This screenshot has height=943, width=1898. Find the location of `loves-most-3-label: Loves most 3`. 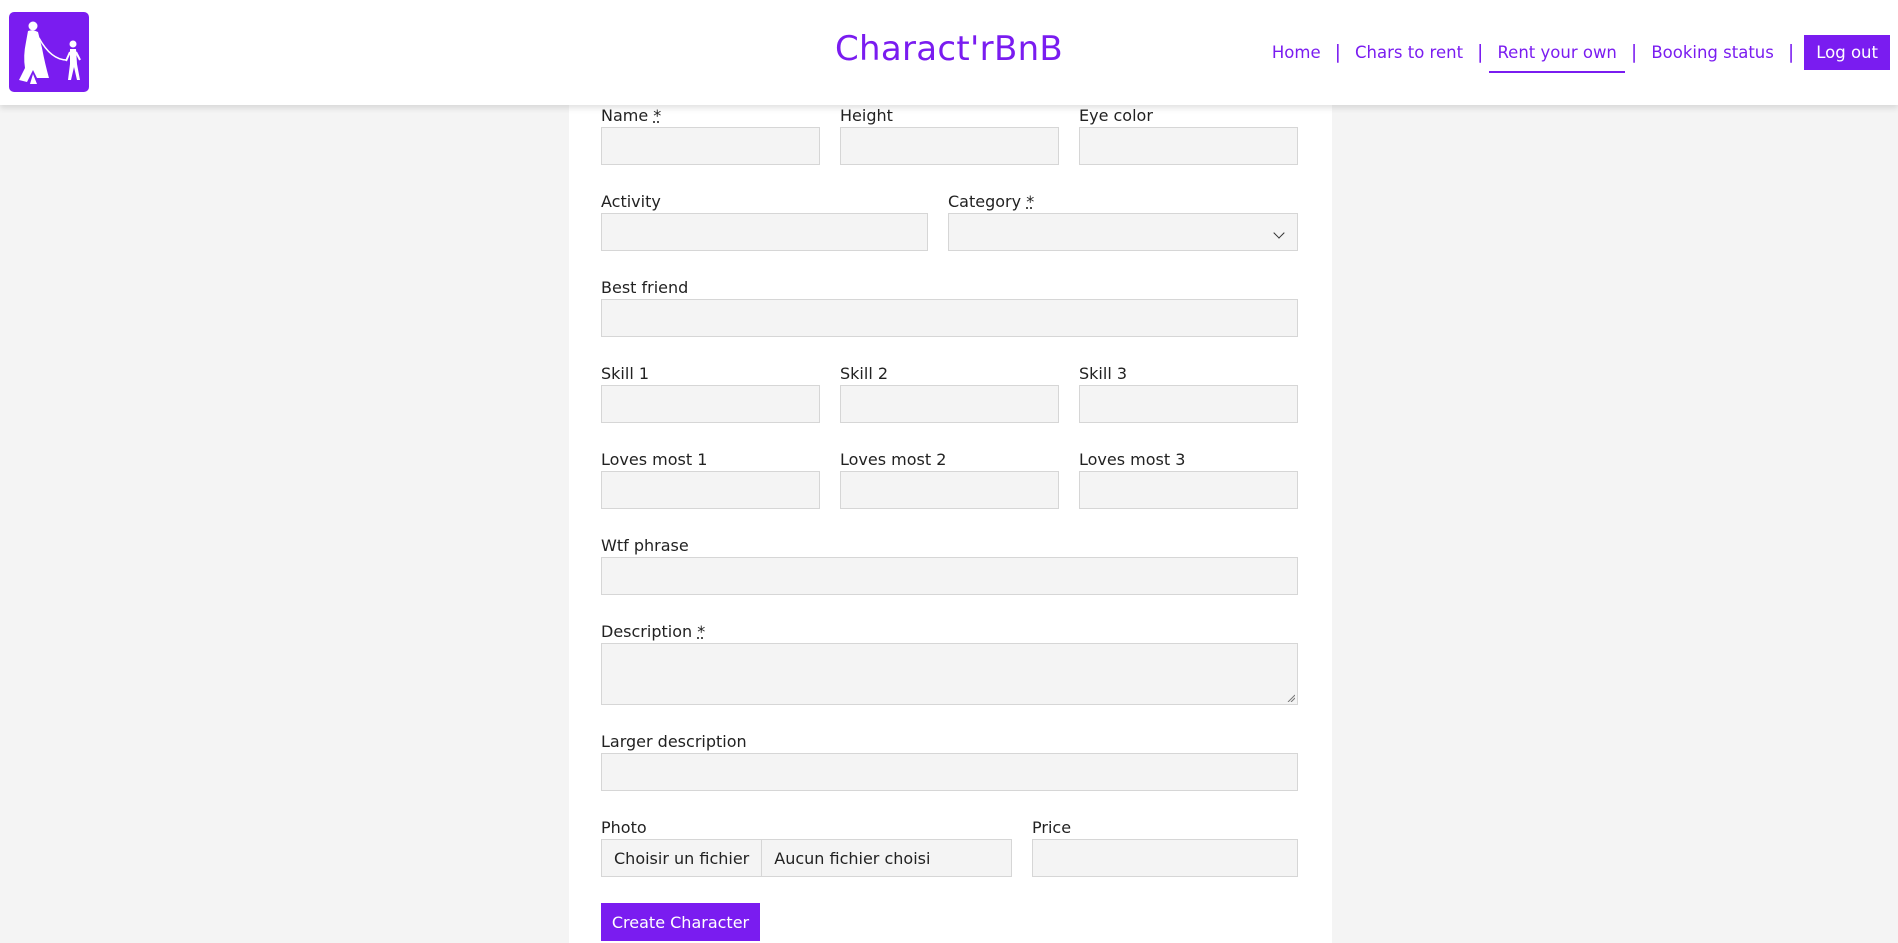

loves-most-3-label: Loves most 3 is located at coordinates (1132, 459).